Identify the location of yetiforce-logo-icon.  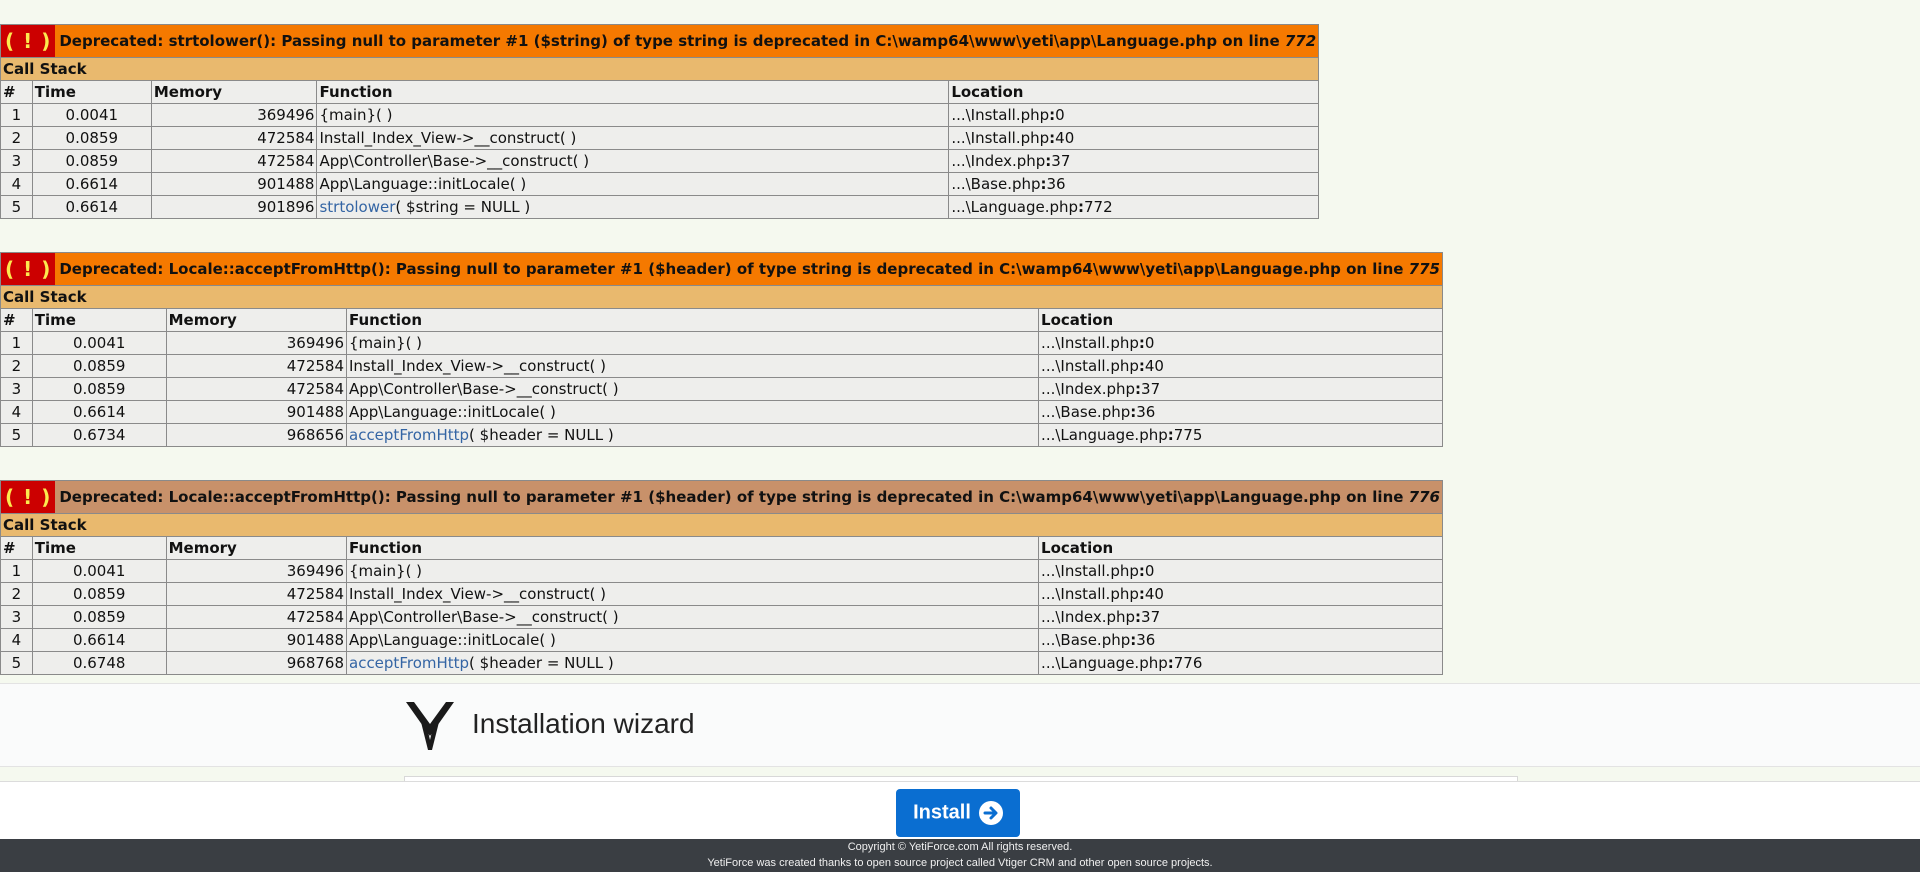
(430, 726).